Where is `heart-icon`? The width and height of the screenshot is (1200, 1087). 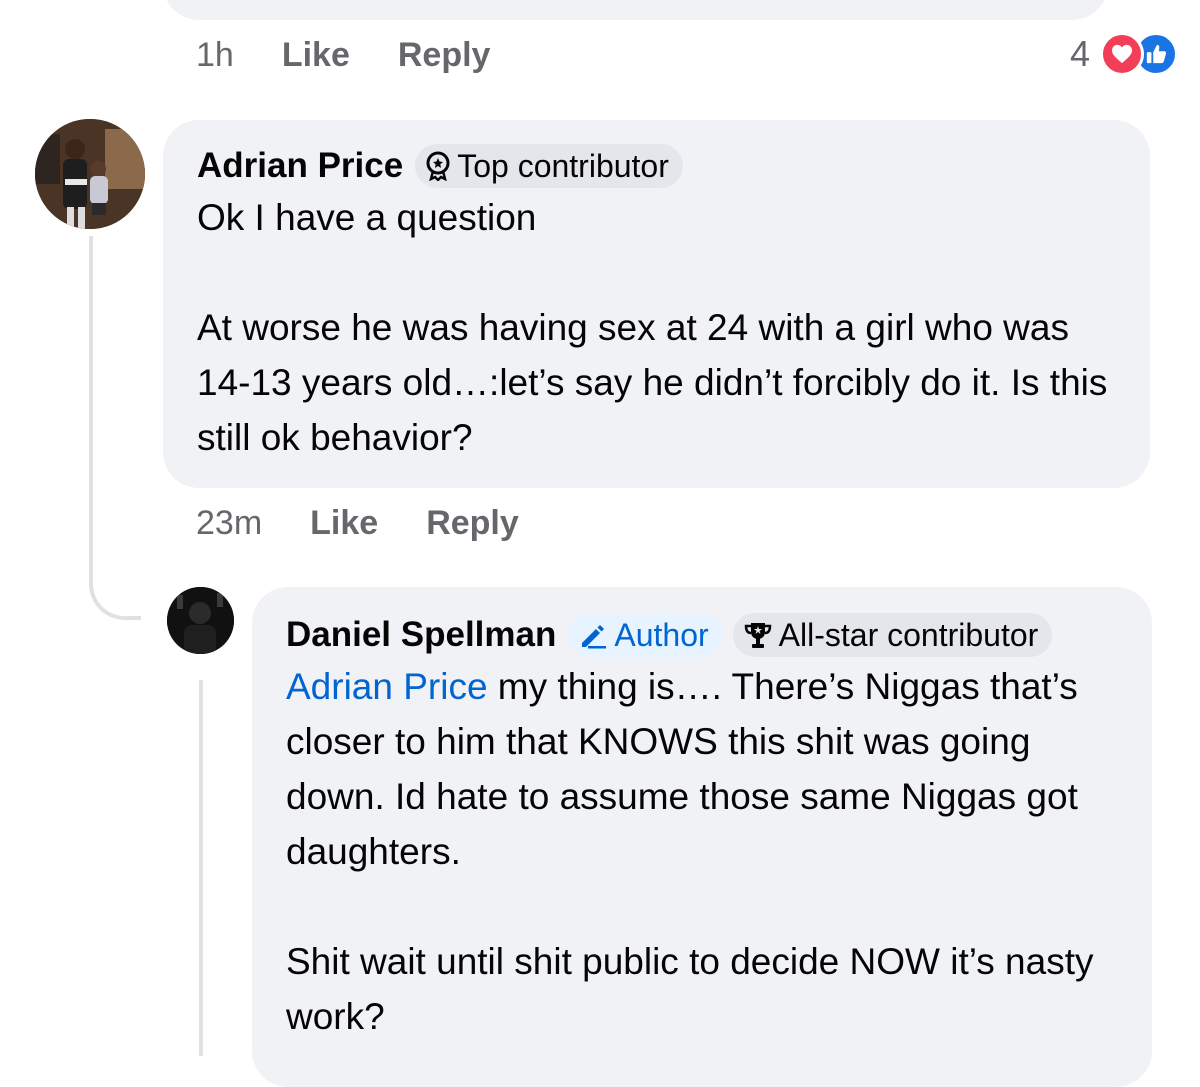
heart-icon is located at coordinates (1122, 54).